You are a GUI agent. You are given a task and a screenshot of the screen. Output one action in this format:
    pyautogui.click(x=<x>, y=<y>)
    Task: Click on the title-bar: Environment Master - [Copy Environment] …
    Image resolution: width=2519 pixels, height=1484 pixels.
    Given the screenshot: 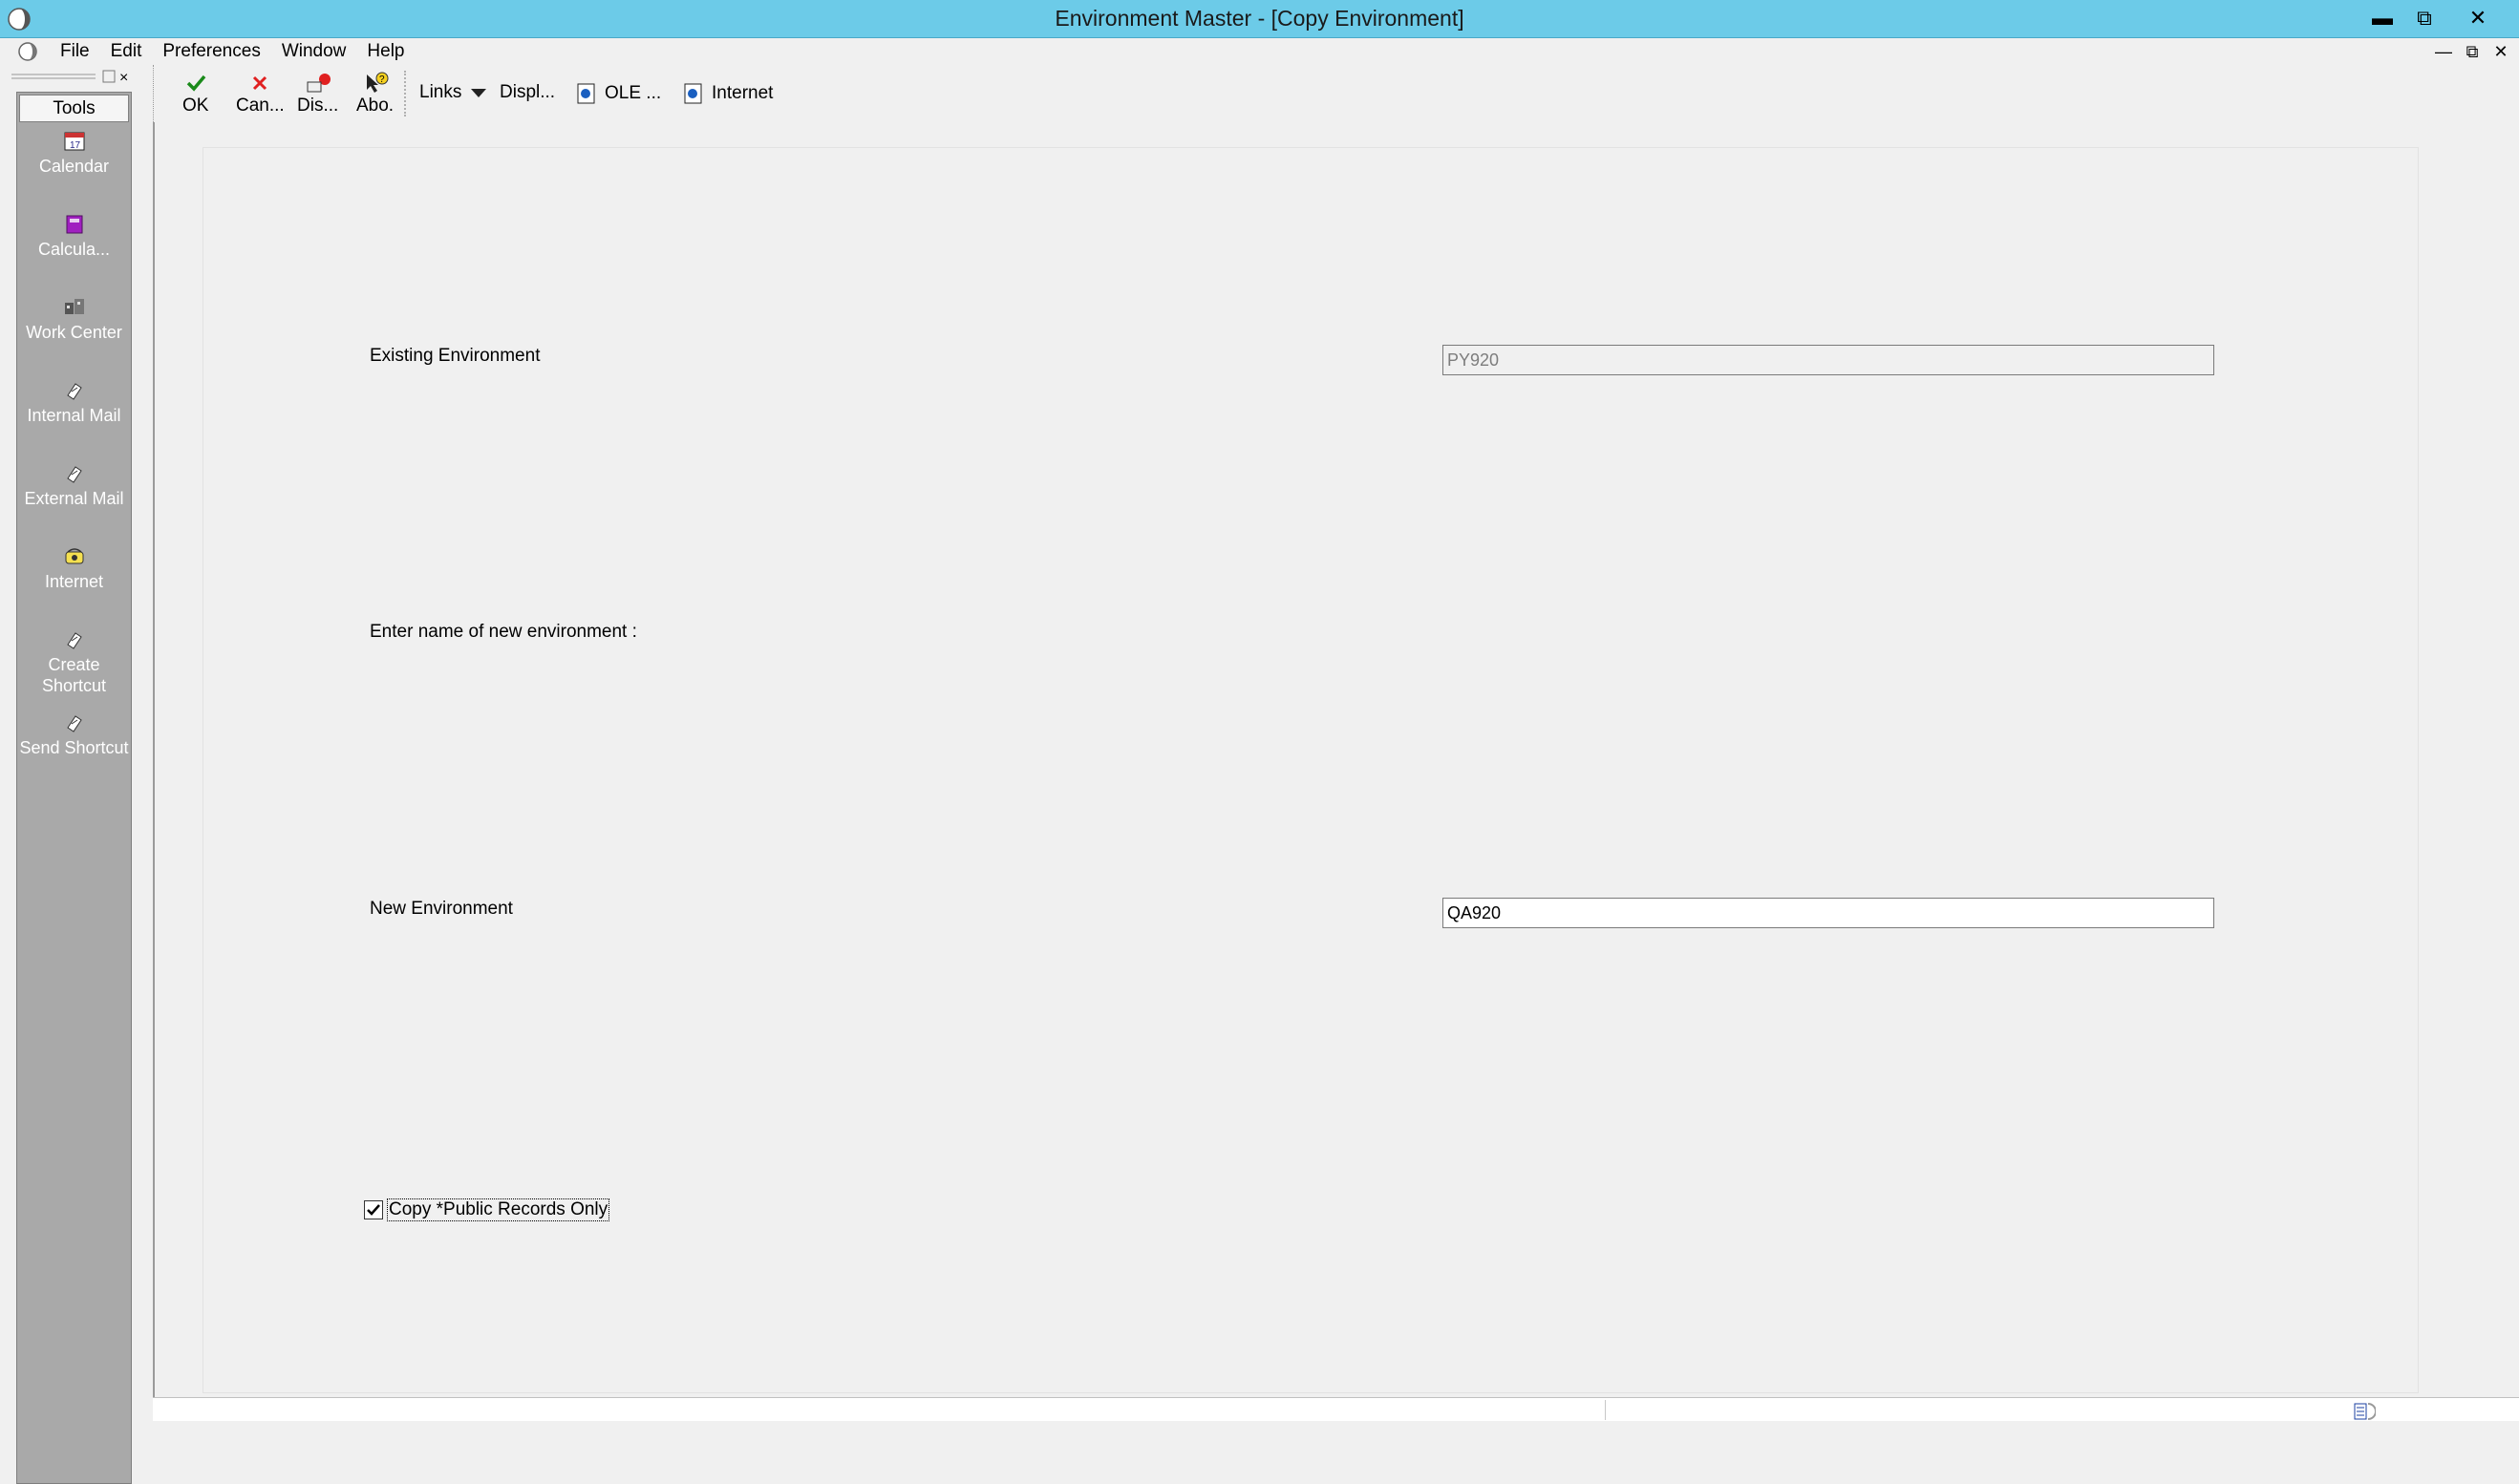 What is the action you would take?
    pyautogui.click(x=1259, y=19)
    